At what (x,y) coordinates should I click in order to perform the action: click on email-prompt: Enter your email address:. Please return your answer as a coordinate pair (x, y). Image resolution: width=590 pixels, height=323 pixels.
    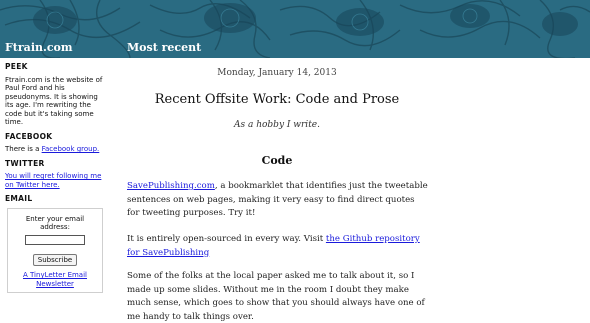
    Looking at the image, I should click on (55, 223).